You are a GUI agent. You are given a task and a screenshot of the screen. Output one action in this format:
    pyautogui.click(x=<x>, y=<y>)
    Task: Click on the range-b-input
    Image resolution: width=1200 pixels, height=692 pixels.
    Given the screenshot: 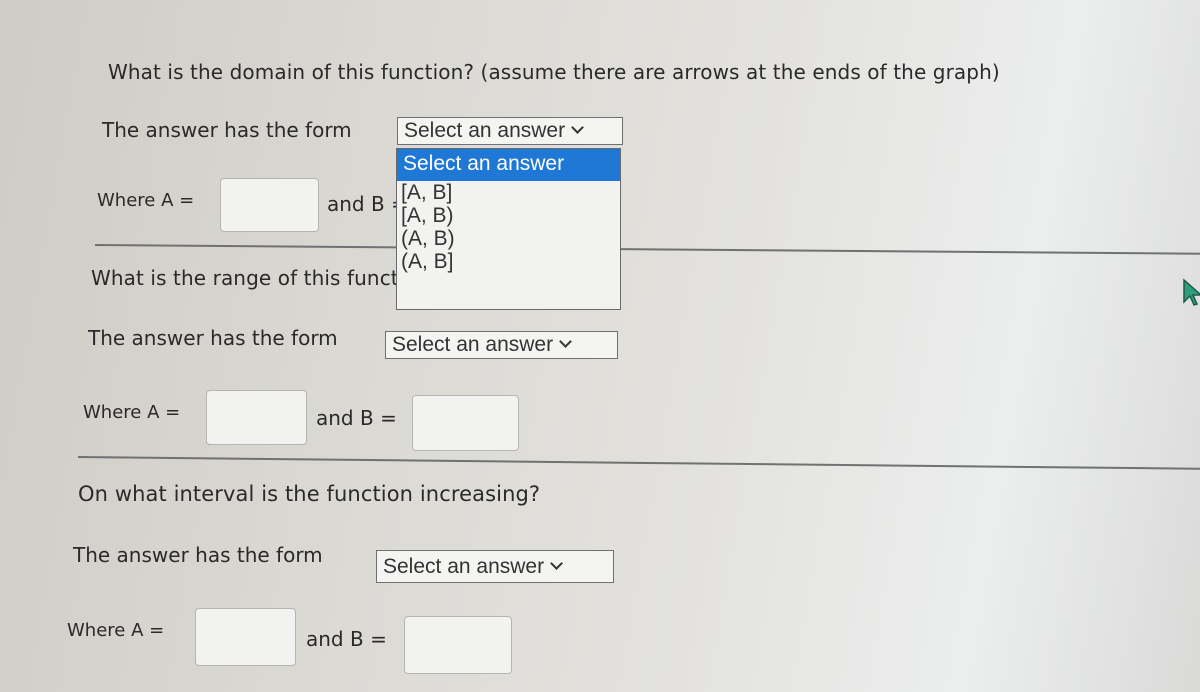 What is the action you would take?
    pyautogui.click(x=465, y=423)
    